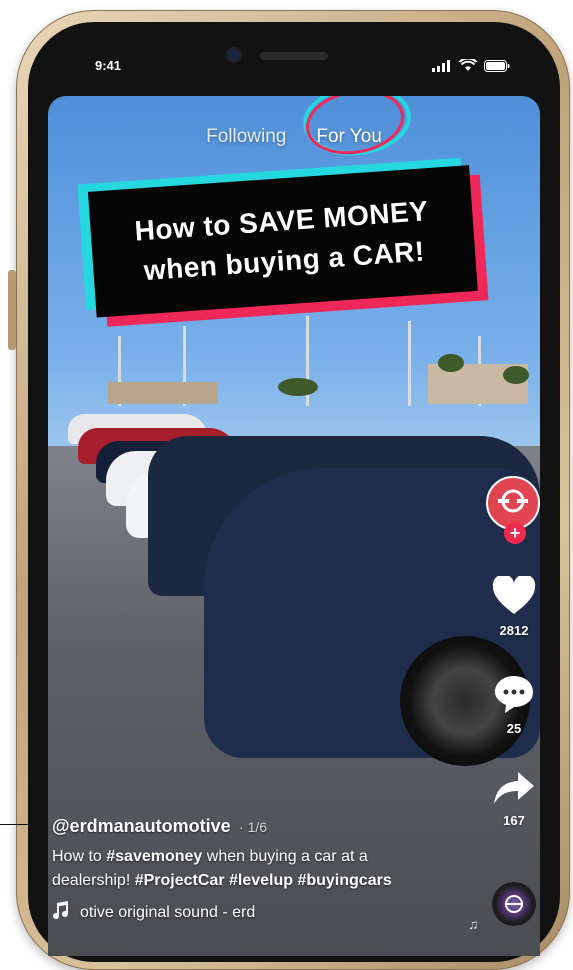 This screenshot has width=573, height=970. What do you see at coordinates (163, 393) in the screenshot?
I see `dealership-building` at bounding box center [163, 393].